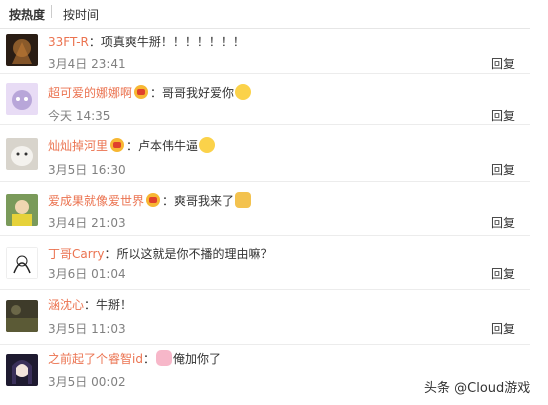  What do you see at coordinates (265, 317) in the screenshot?
I see `comment-item: 涵沈心：牛掰！ 3月5日 11:03 回复` at bounding box center [265, 317].